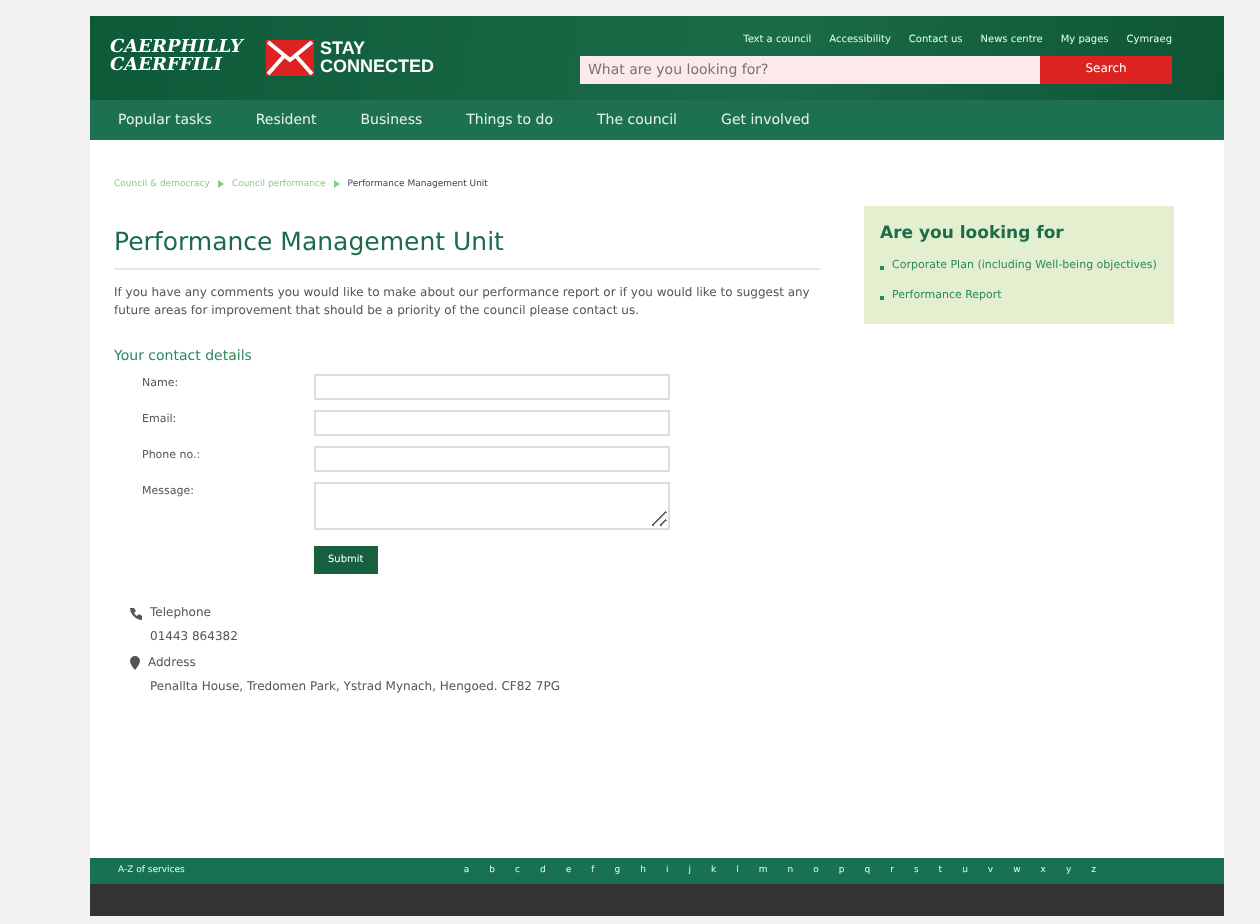 This screenshot has height=924, width=1260. What do you see at coordinates (467, 248) in the screenshot?
I see `page-title: Performance Management Unit` at bounding box center [467, 248].